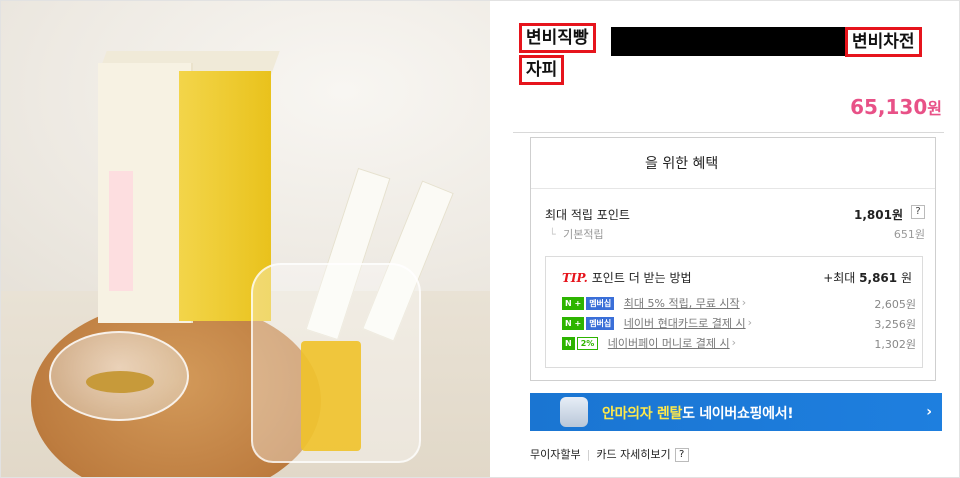  Describe the element at coordinates (121, 231) in the screenshot. I see `photo-blurred-label` at that location.